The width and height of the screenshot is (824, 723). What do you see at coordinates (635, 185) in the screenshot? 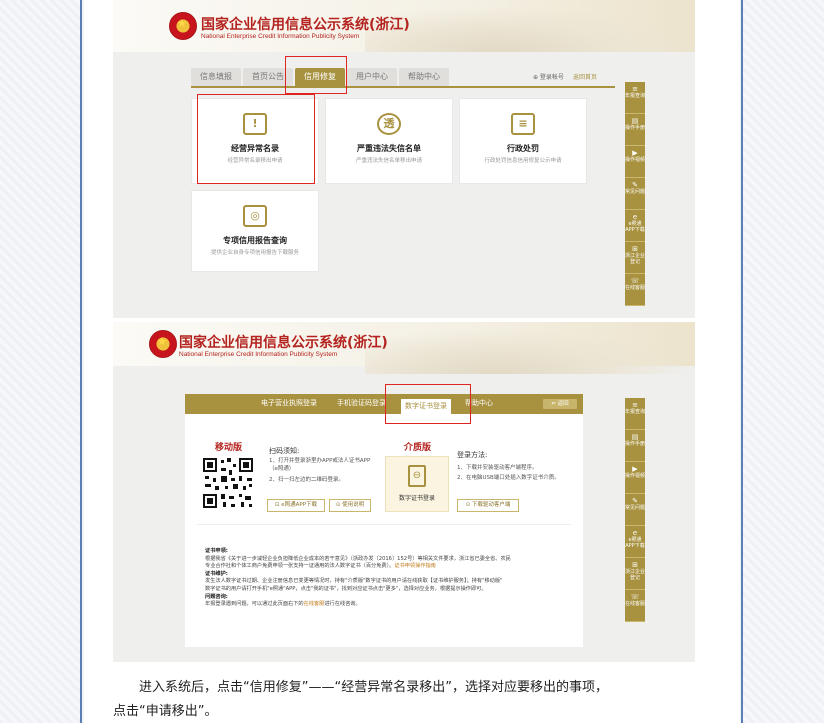
I see `toolbar-icon: ✎` at bounding box center [635, 185].